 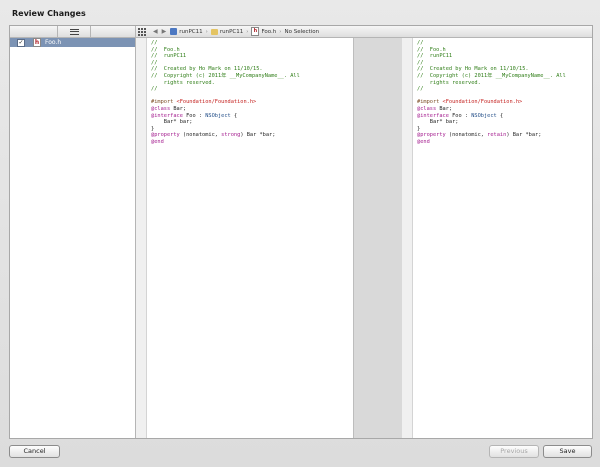 I want to click on previous-button: Previous, so click(x=514, y=451).